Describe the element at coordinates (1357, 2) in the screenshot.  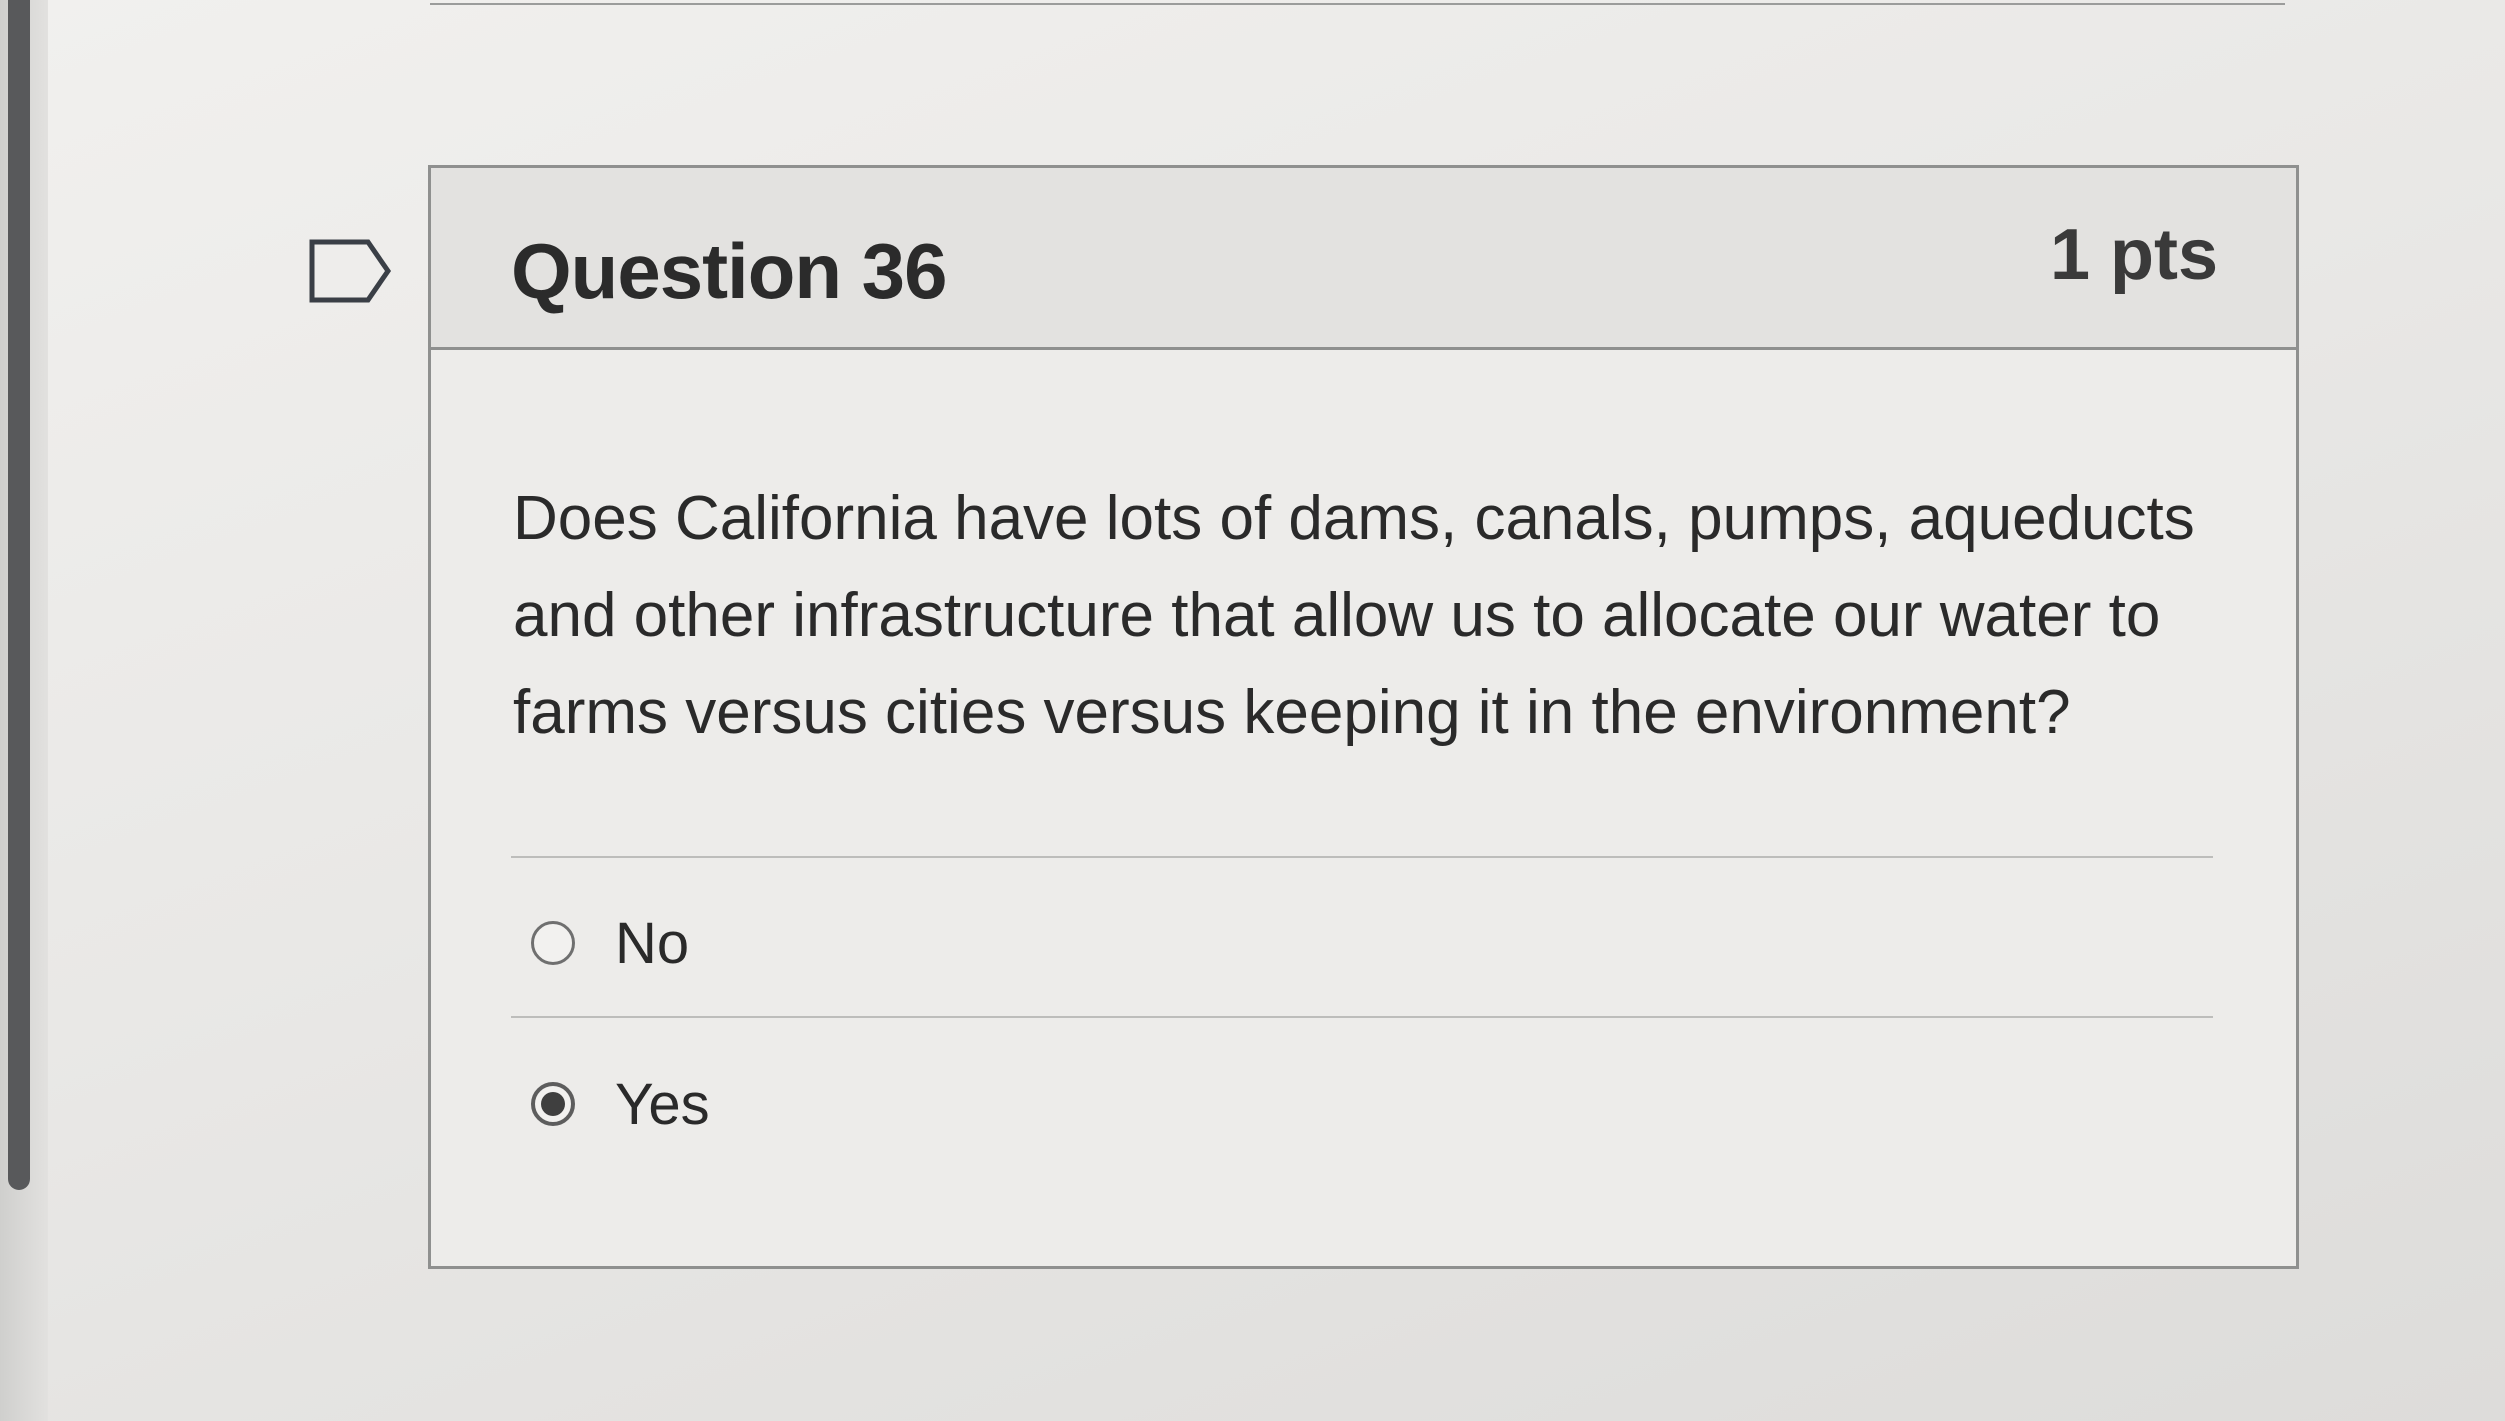
I see `previous-question-bottom-edge` at that location.